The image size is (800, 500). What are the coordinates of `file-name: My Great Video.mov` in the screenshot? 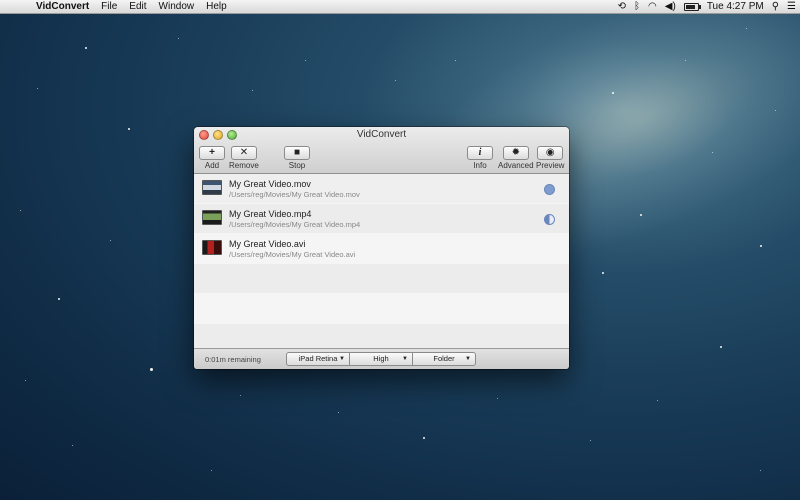 It's located at (270, 184).